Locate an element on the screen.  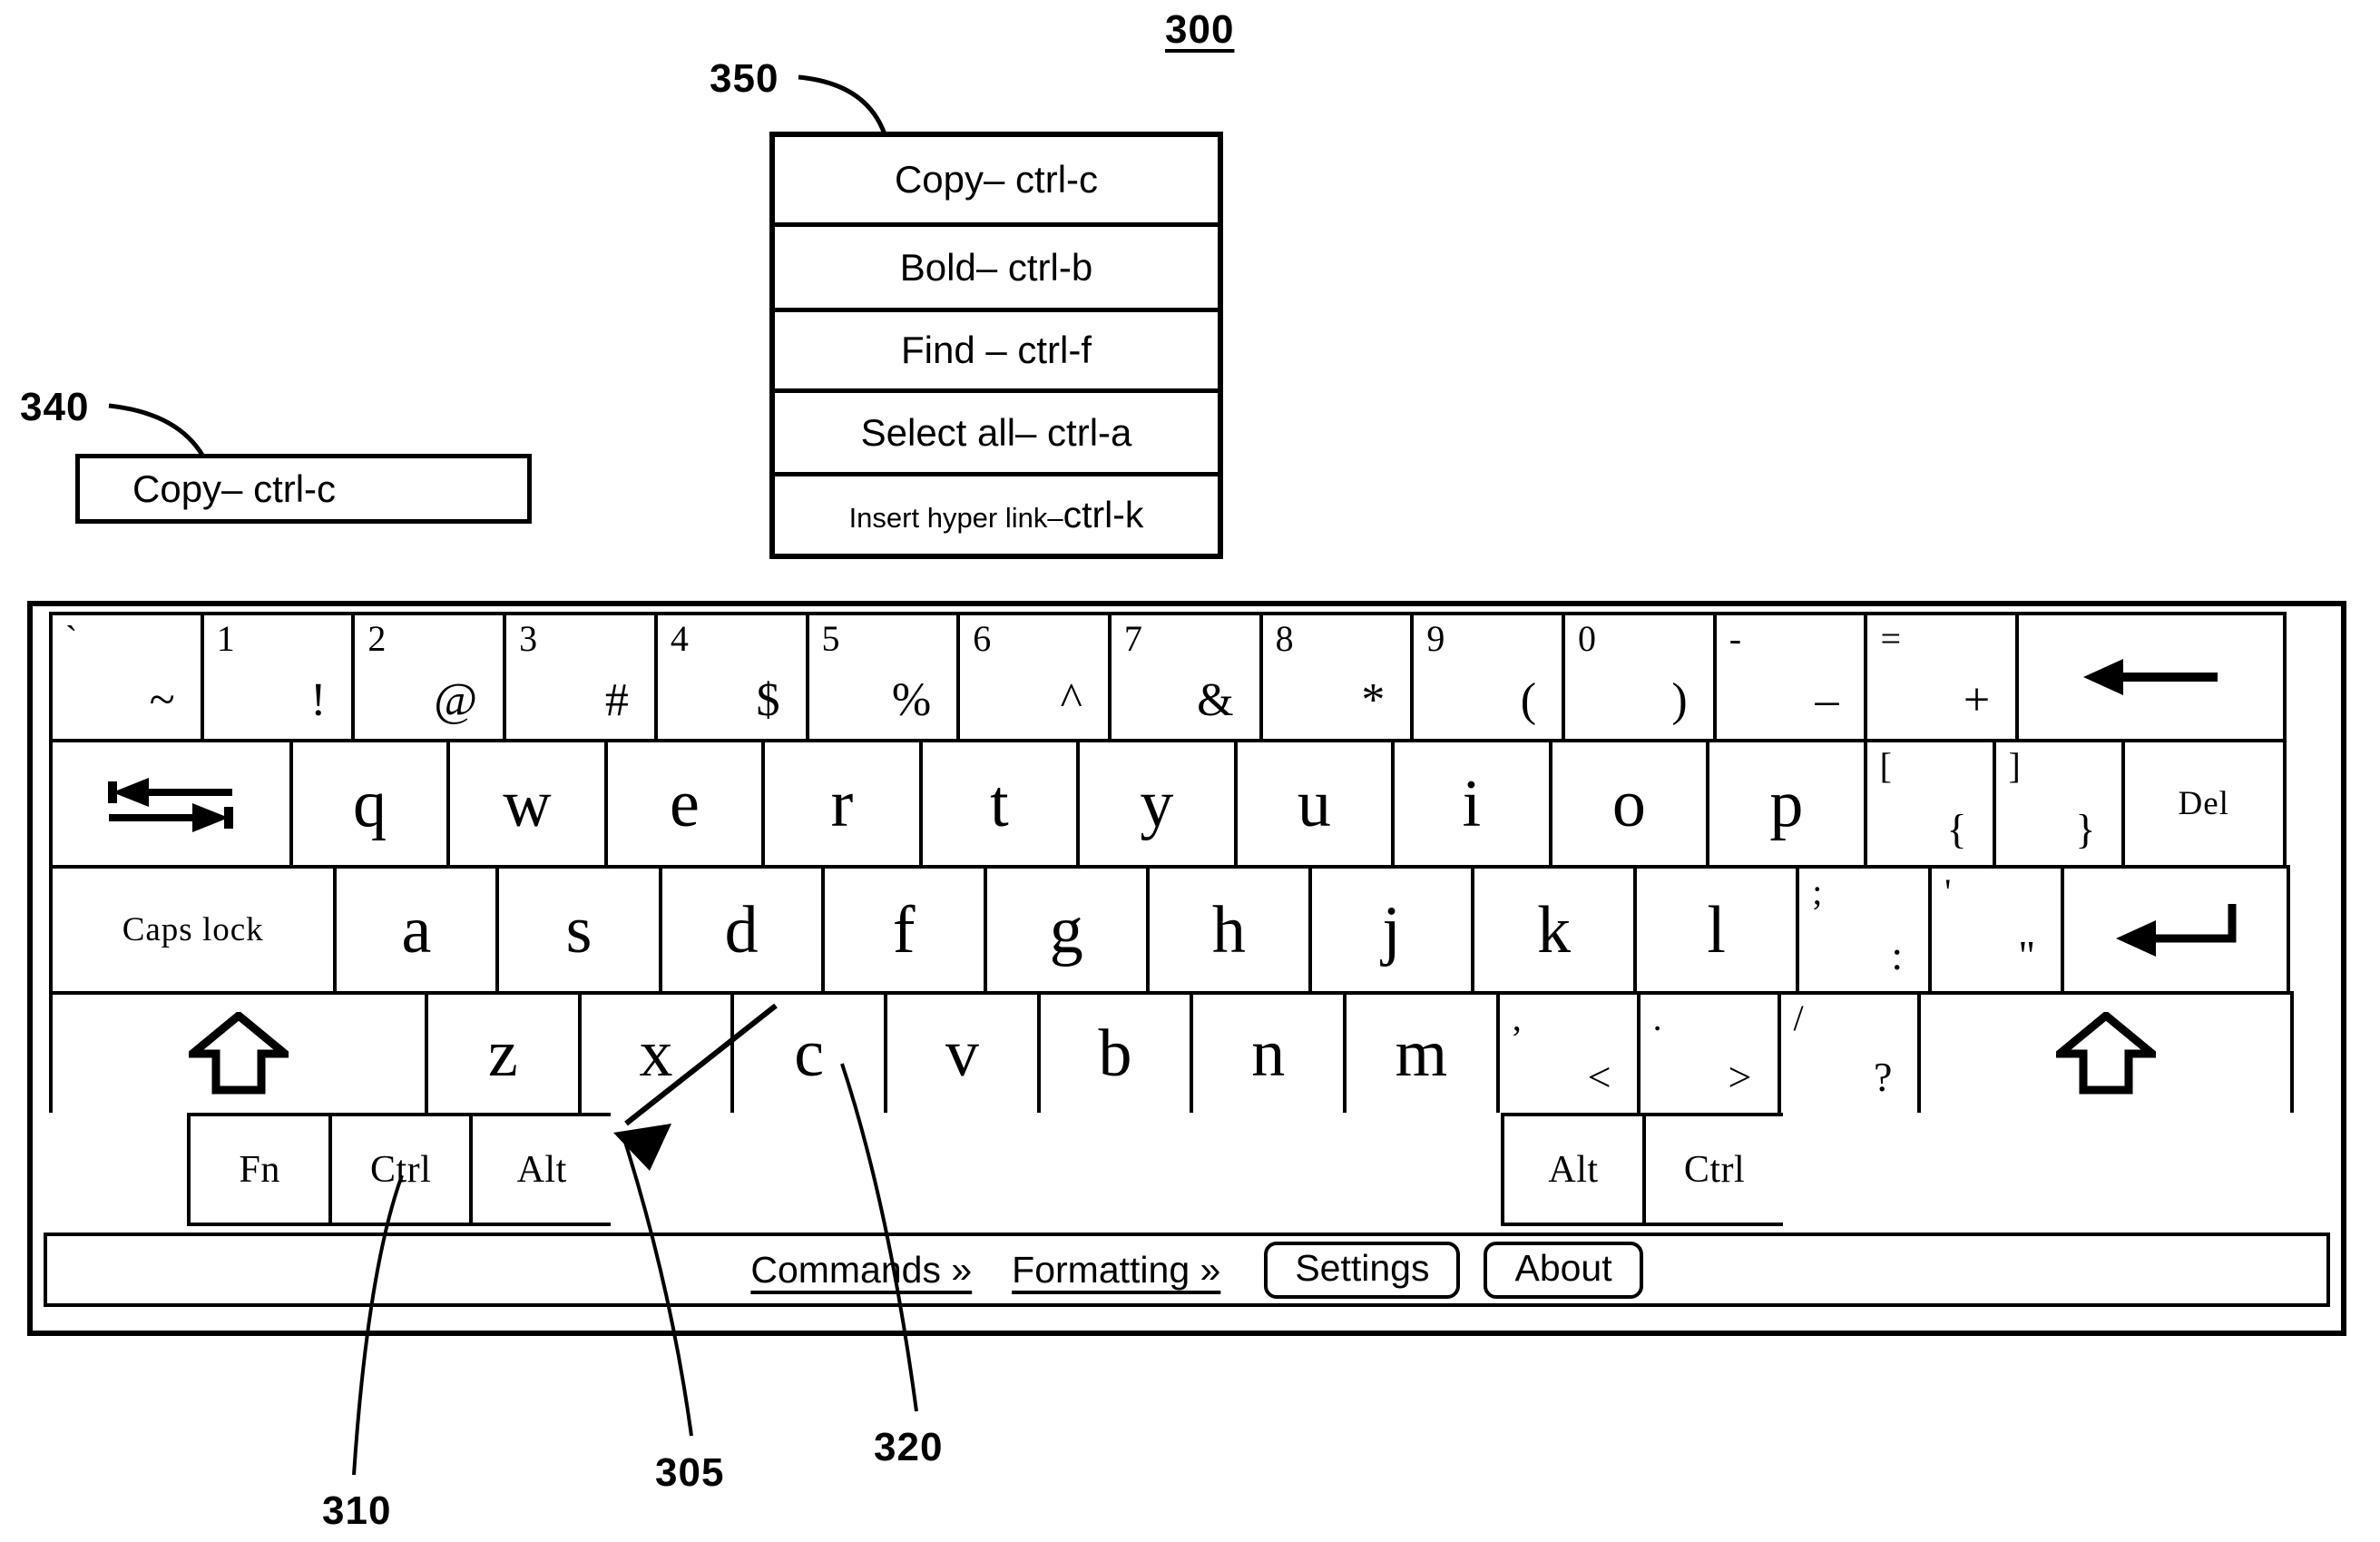
key-fn: Fn is located at coordinates (260, 1169).